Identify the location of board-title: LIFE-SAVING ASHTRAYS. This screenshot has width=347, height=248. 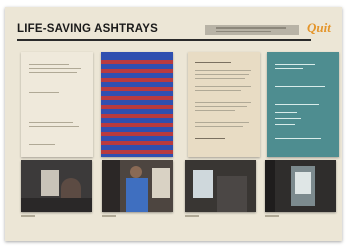
(87, 29).